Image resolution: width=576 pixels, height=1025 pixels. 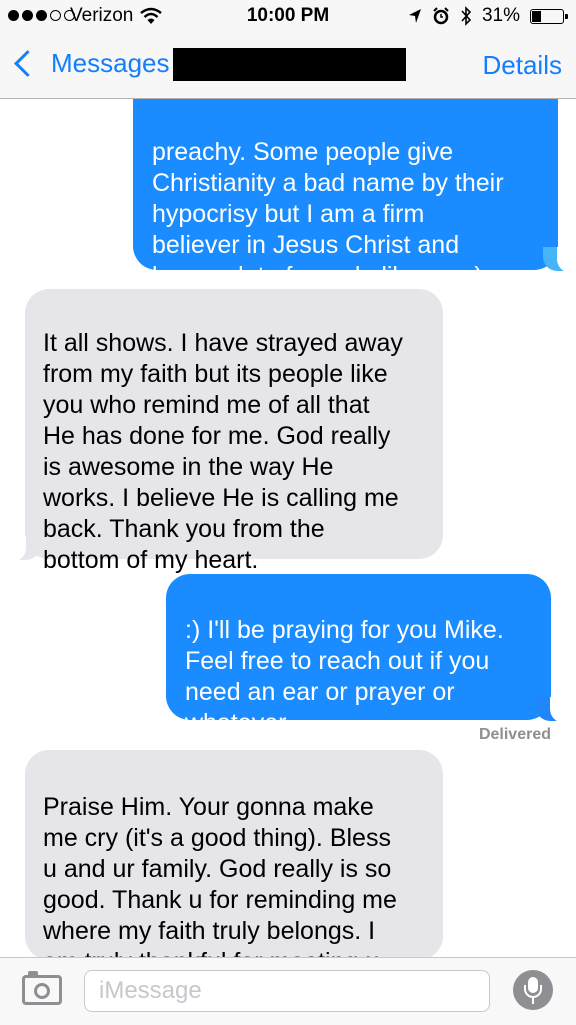 I want to click on message-input-bar: iMessage, so click(x=288, y=991).